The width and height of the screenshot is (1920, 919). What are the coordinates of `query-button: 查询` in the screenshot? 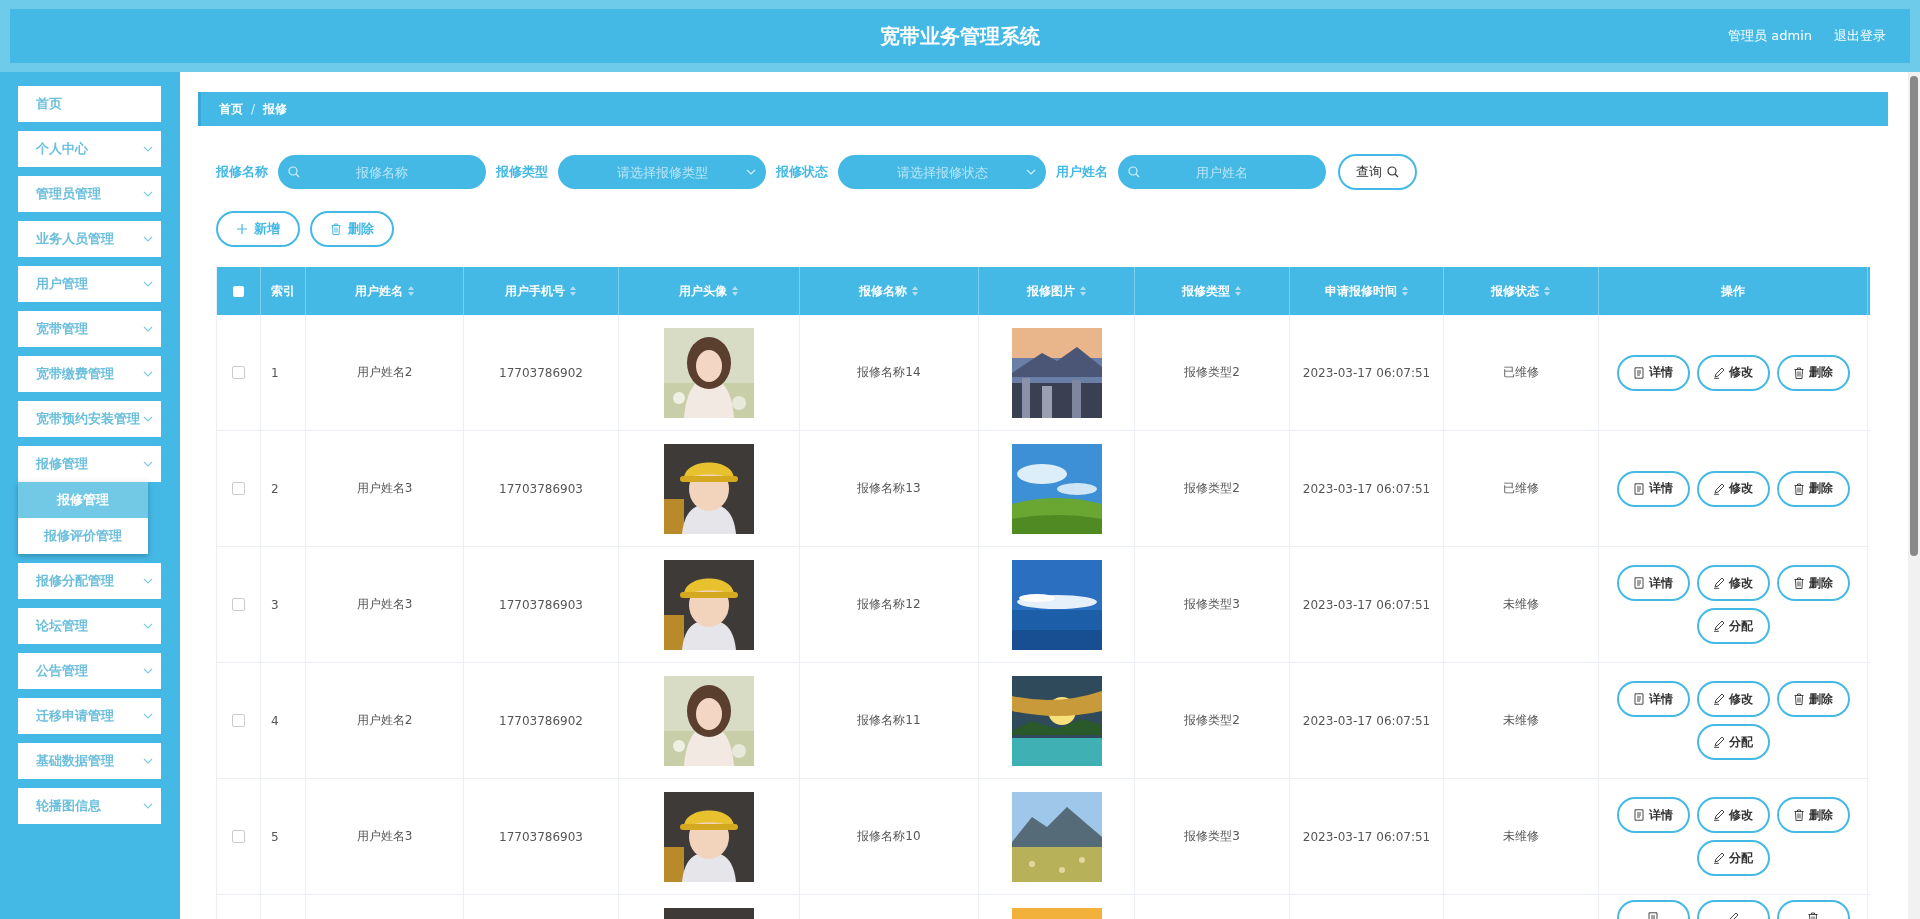 It's located at (1377, 172).